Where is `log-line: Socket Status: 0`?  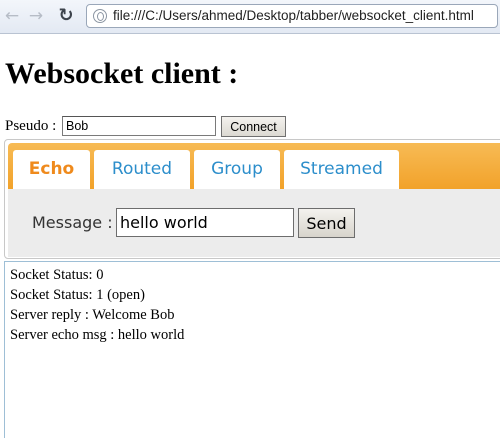
log-line: Socket Status: 0 is located at coordinates (57, 275).